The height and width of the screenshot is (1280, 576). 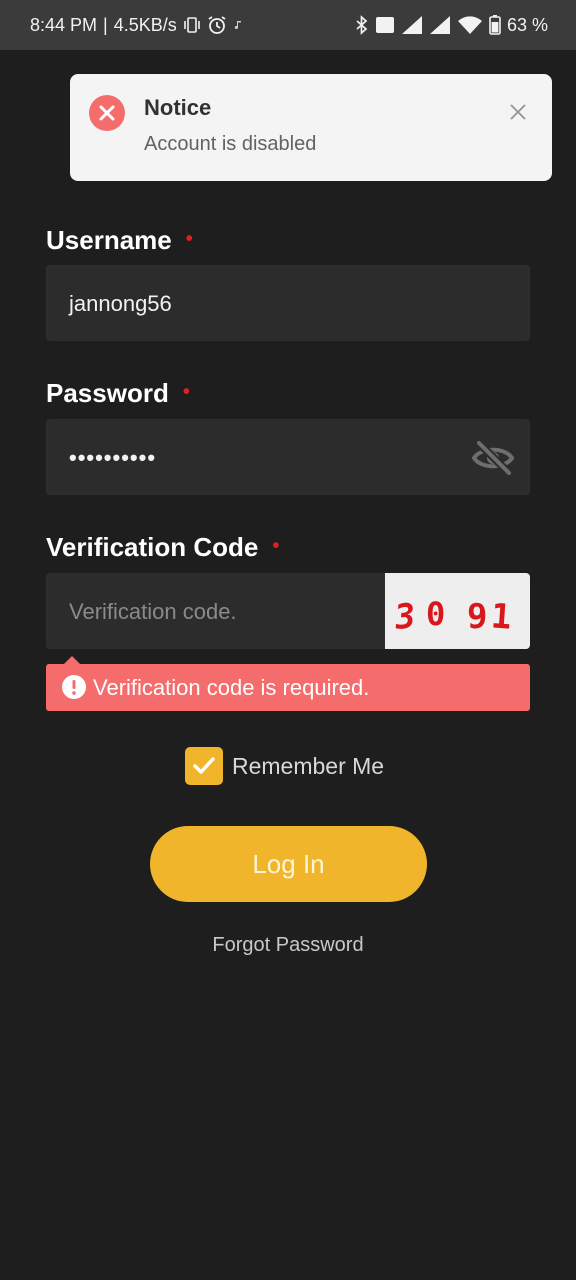 I want to click on password-label: Password •, so click(x=118, y=393).